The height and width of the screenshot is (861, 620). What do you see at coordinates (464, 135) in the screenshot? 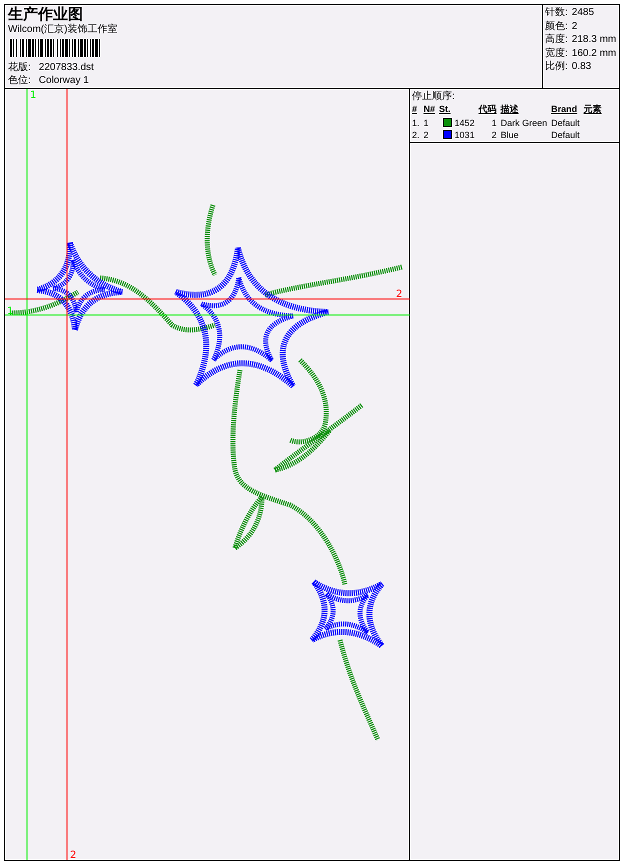
I see `table-cell: 1031` at bounding box center [464, 135].